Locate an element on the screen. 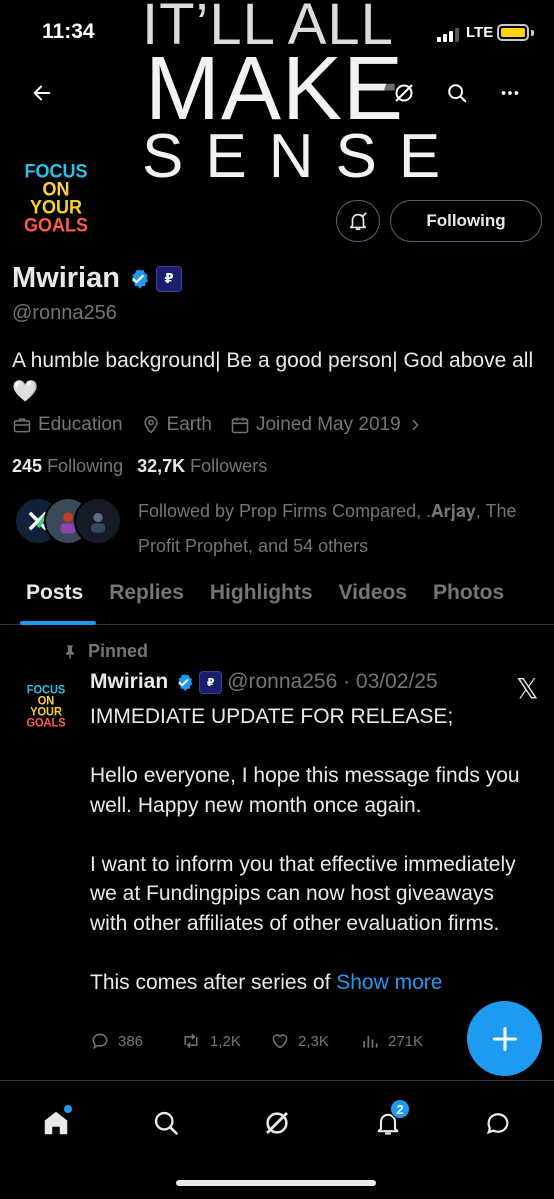  calendar-icon is located at coordinates (240, 425).